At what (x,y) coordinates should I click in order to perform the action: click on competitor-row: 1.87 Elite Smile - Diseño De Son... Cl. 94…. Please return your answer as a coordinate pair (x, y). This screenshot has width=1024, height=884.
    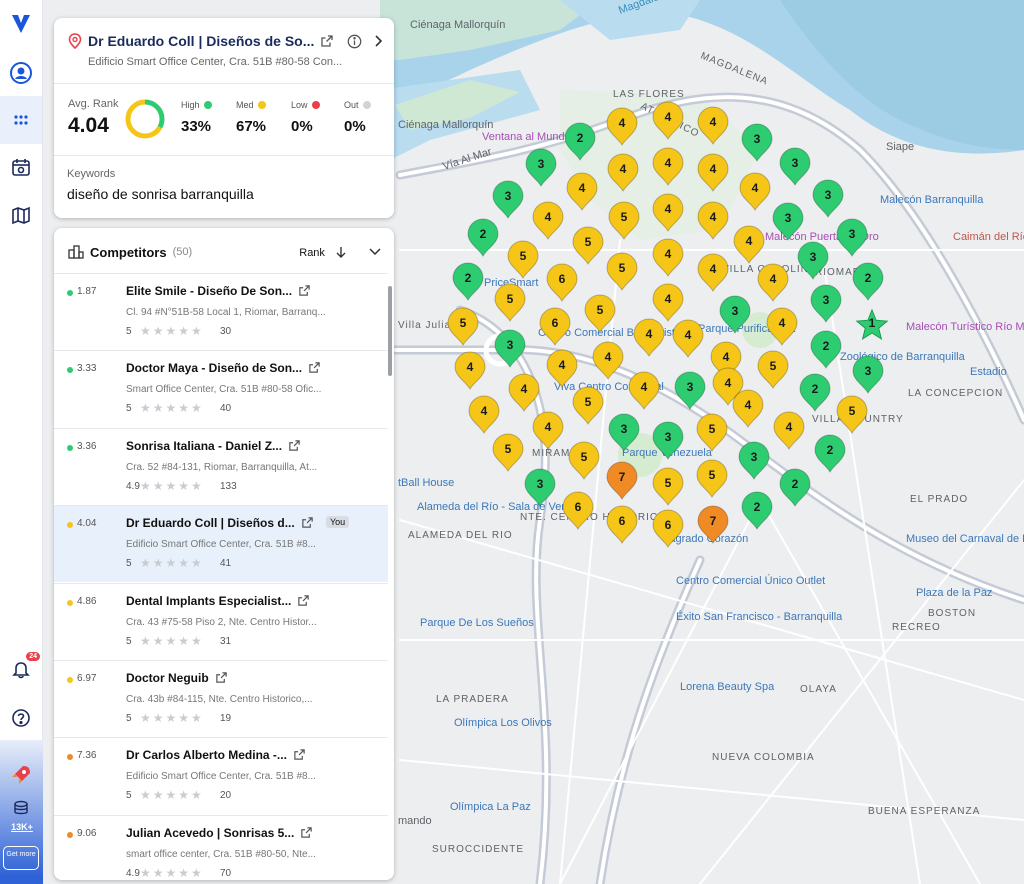
    Looking at the image, I should click on (221, 311).